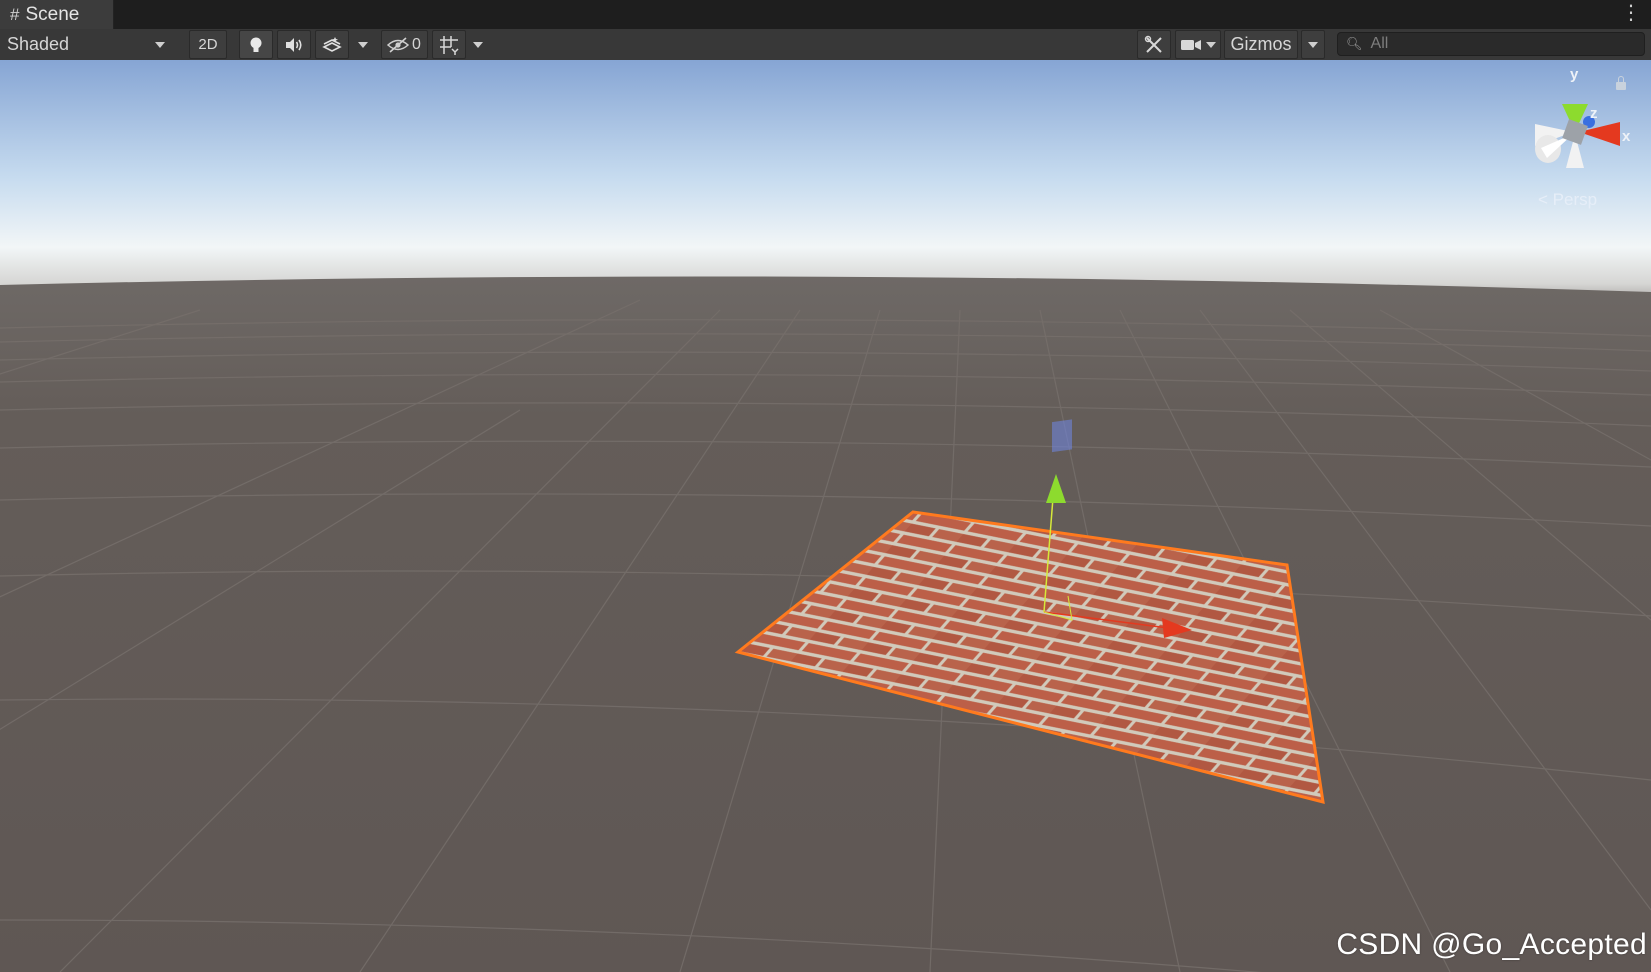  I want to click on toggle-2d-label: 2D, so click(208, 44).